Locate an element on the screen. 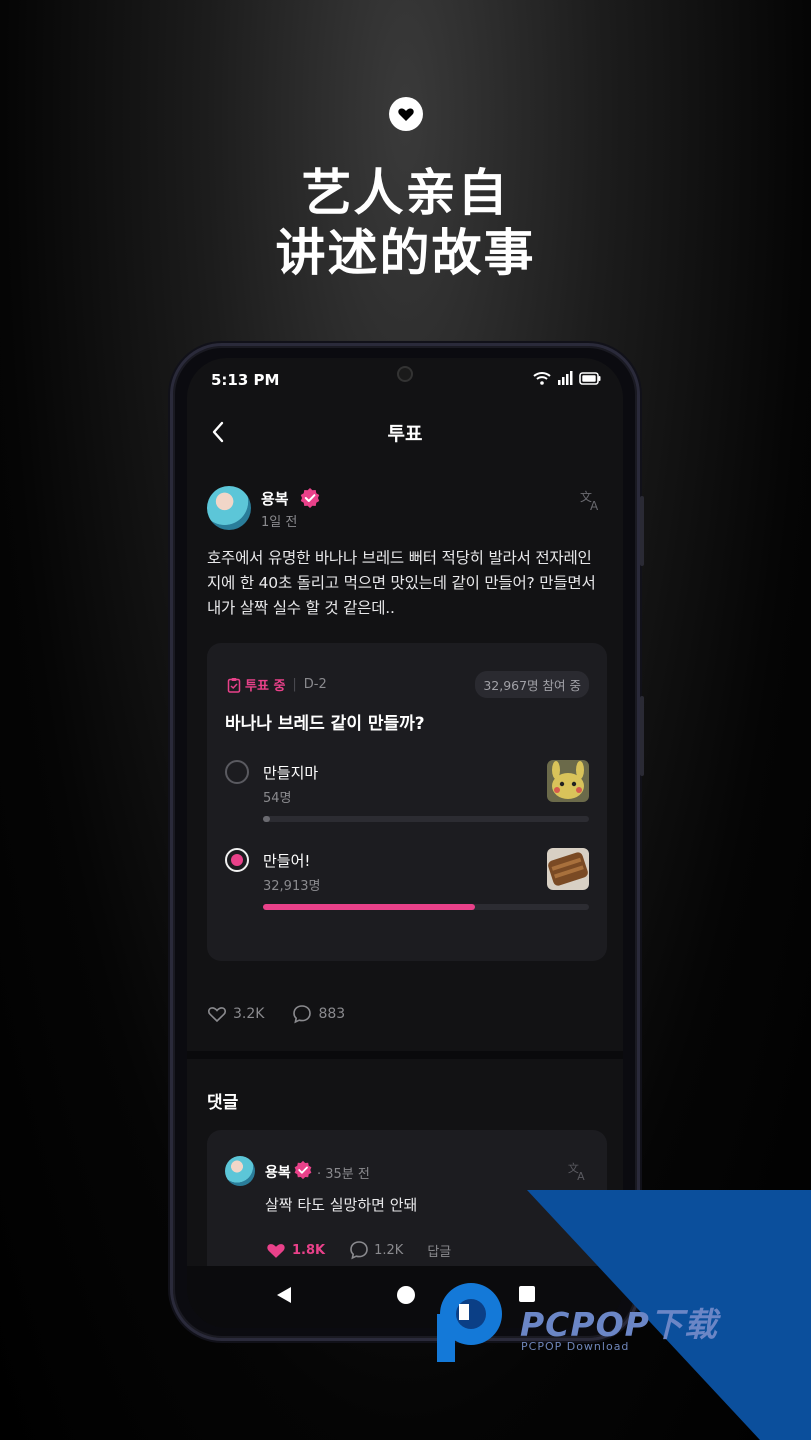 Image resolution: width=811 pixels, height=1440 pixels. poll-status-label: 투표 중 is located at coordinates (265, 686).